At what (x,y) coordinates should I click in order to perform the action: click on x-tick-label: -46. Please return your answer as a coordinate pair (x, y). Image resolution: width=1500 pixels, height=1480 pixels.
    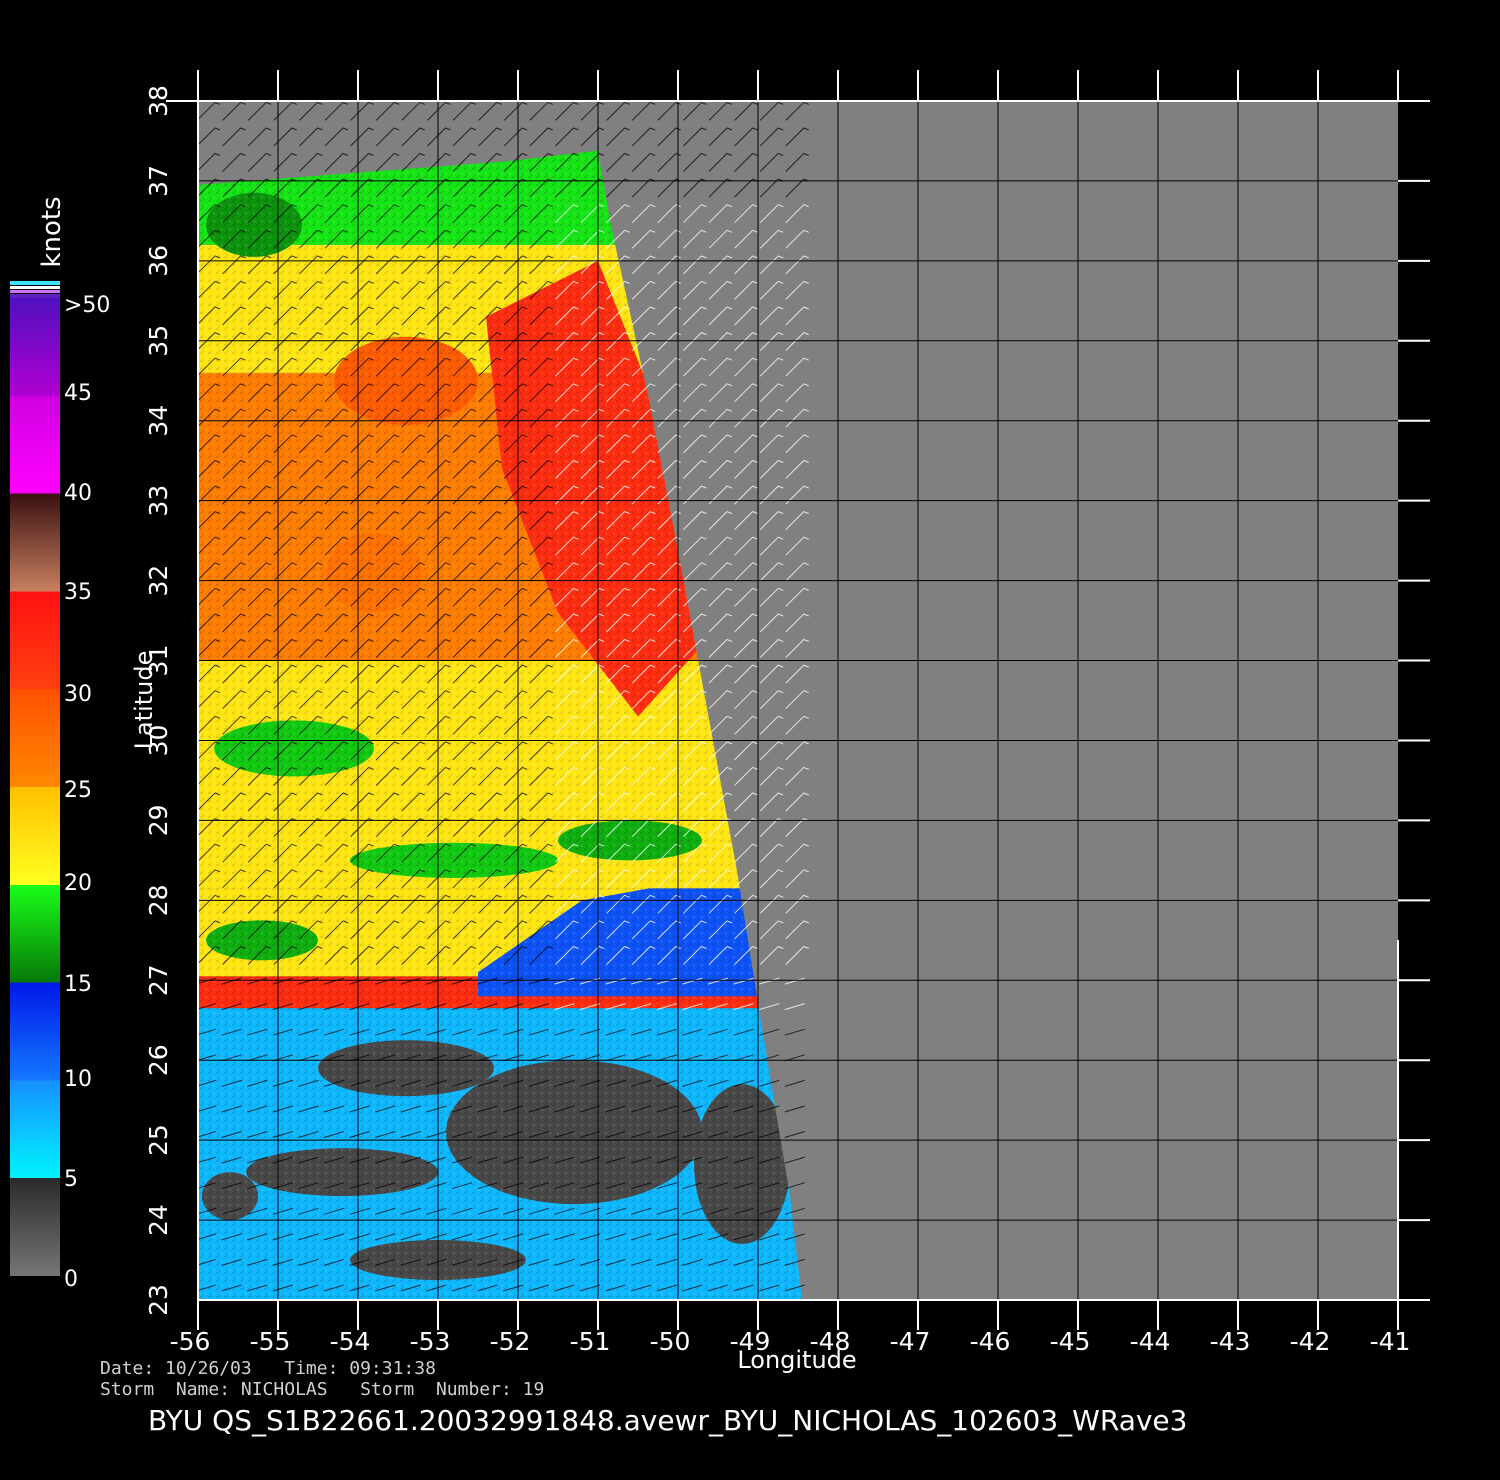
    Looking at the image, I should click on (990, 1341).